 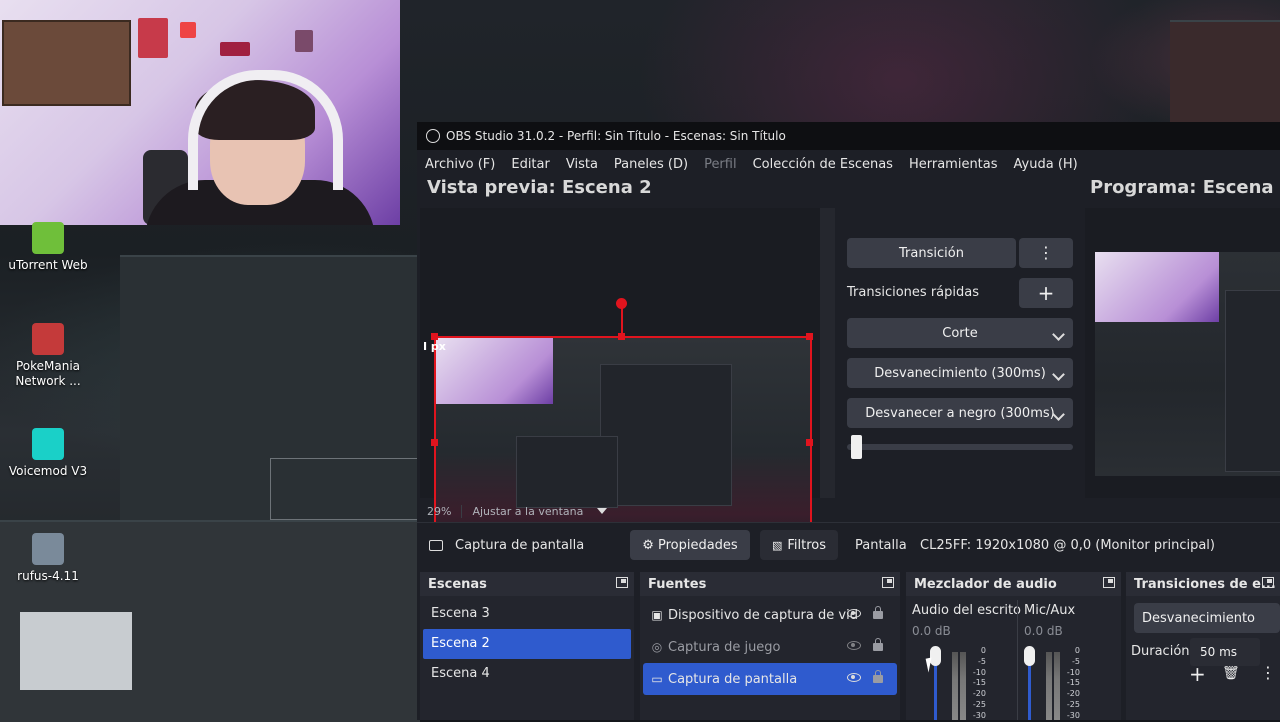 What do you see at coordinates (346, 489) in the screenshot?
I see `background-fence` at bounding box center [346, 489].